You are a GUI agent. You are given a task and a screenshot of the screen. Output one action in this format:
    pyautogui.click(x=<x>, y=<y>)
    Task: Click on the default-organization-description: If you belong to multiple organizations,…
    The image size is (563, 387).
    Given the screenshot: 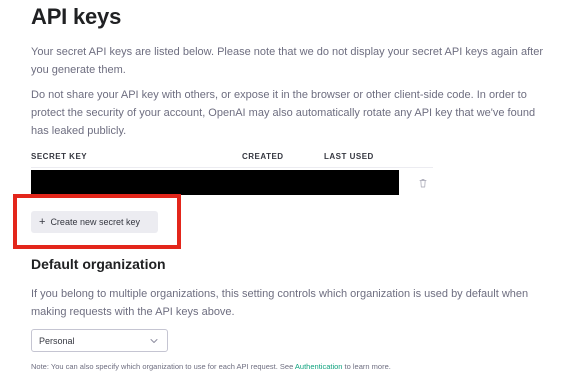 What is the action you would take?
    pyautogui.click(x=280, y=303)
    